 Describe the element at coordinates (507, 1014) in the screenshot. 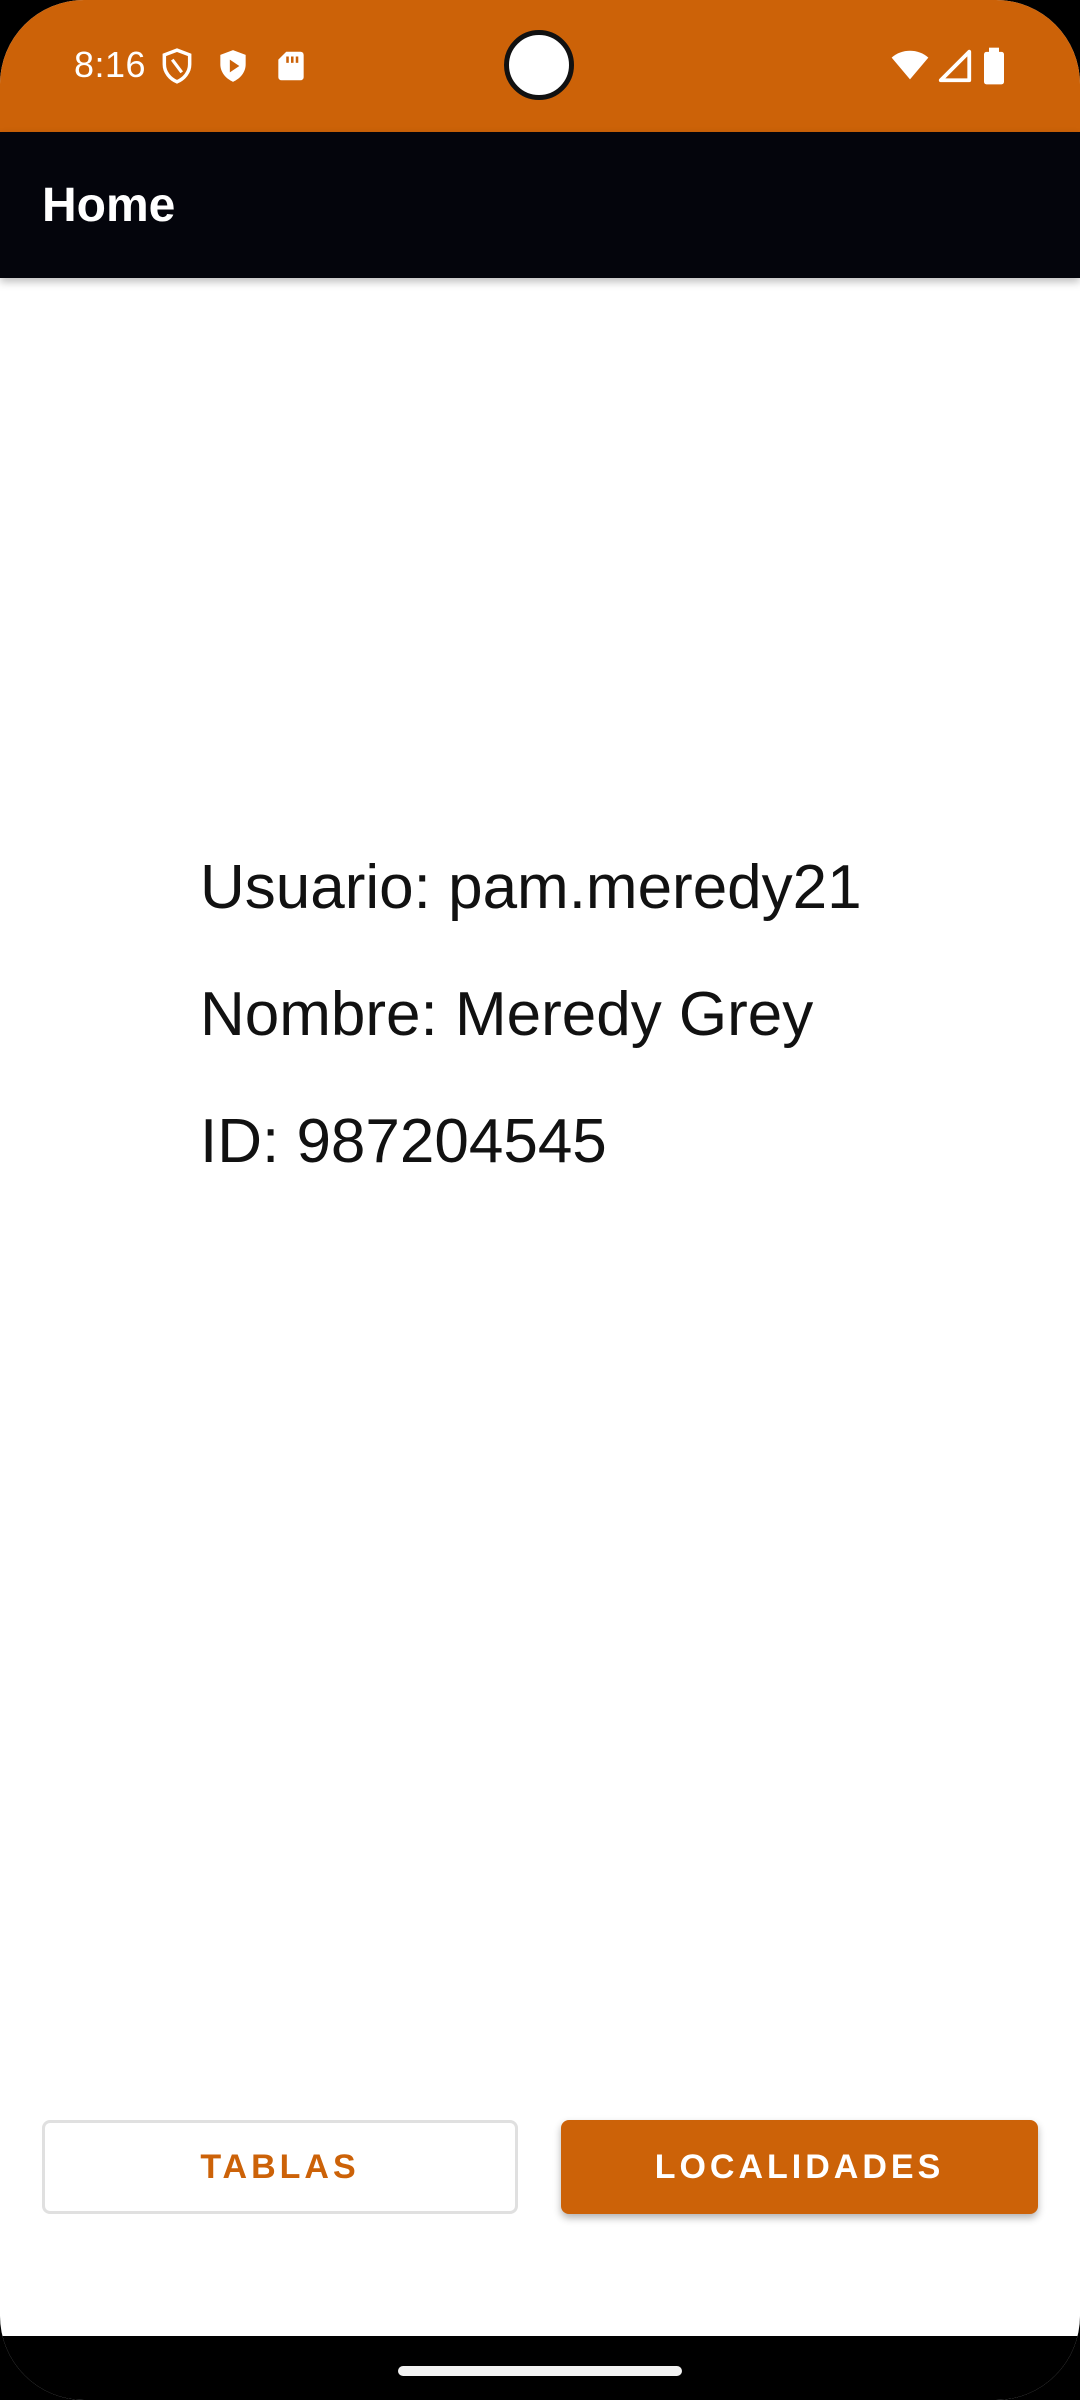

I see `nombre-text: Nombre: Meredy Grey` at that location.